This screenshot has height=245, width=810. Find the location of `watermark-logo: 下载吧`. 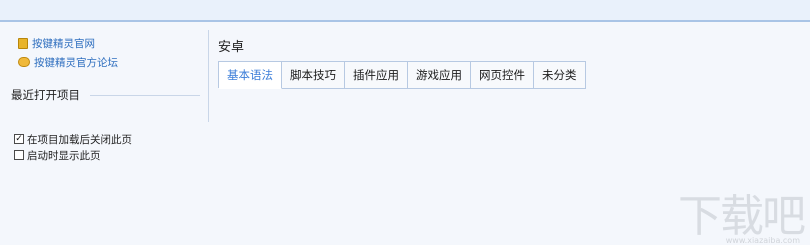

watermark-logo: 下载吧 is located at coordinates (742, 216).